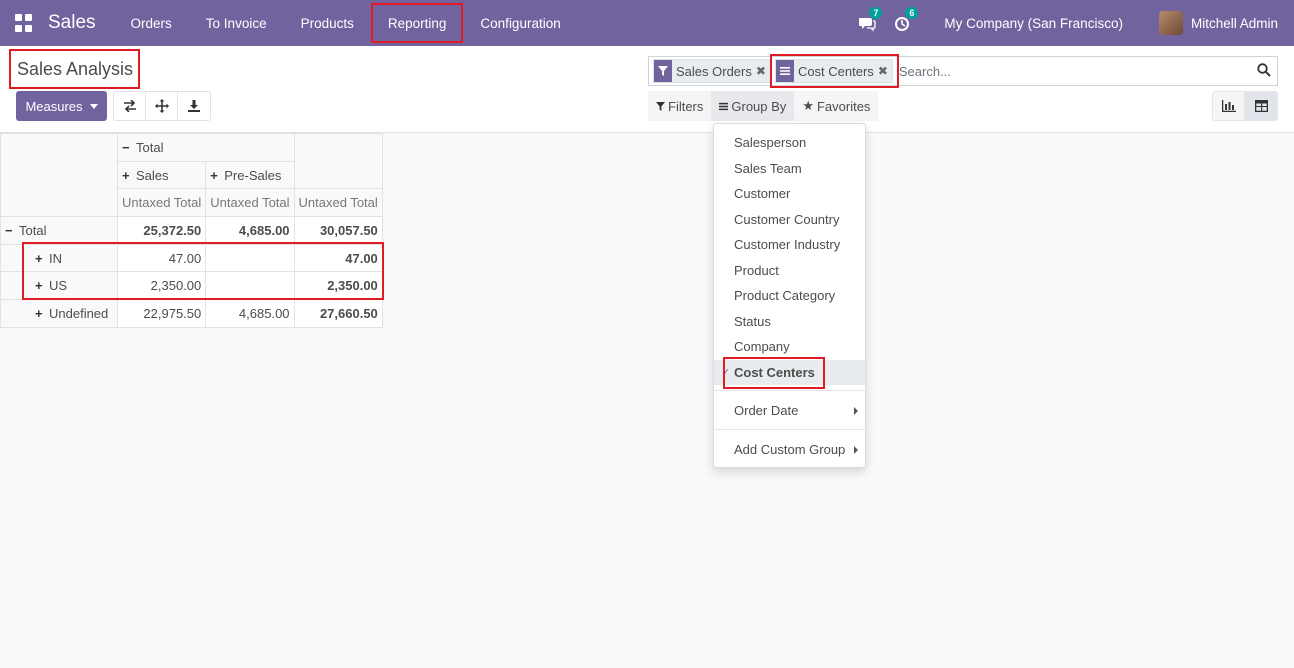  What do you see at coordinates (206, 147) in the screenshot?
I see `col-header-total: − Total` at bounding box center [206, 147].